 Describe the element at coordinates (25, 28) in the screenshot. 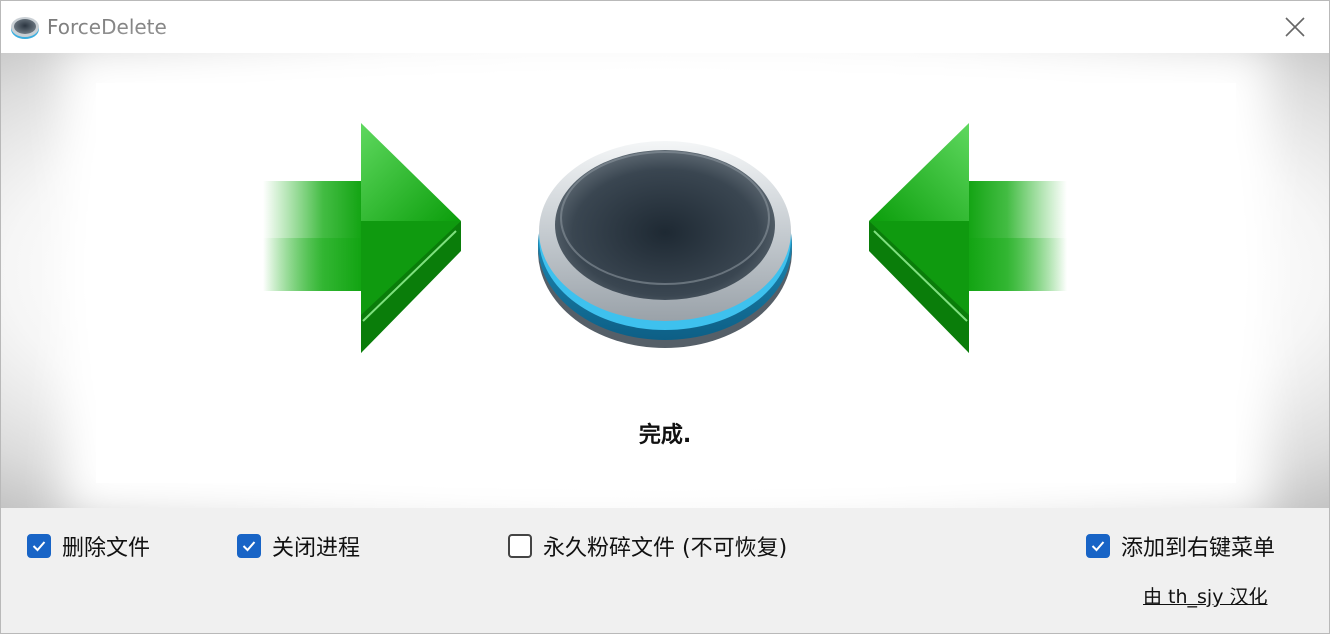

I see `app-icon` at that location.